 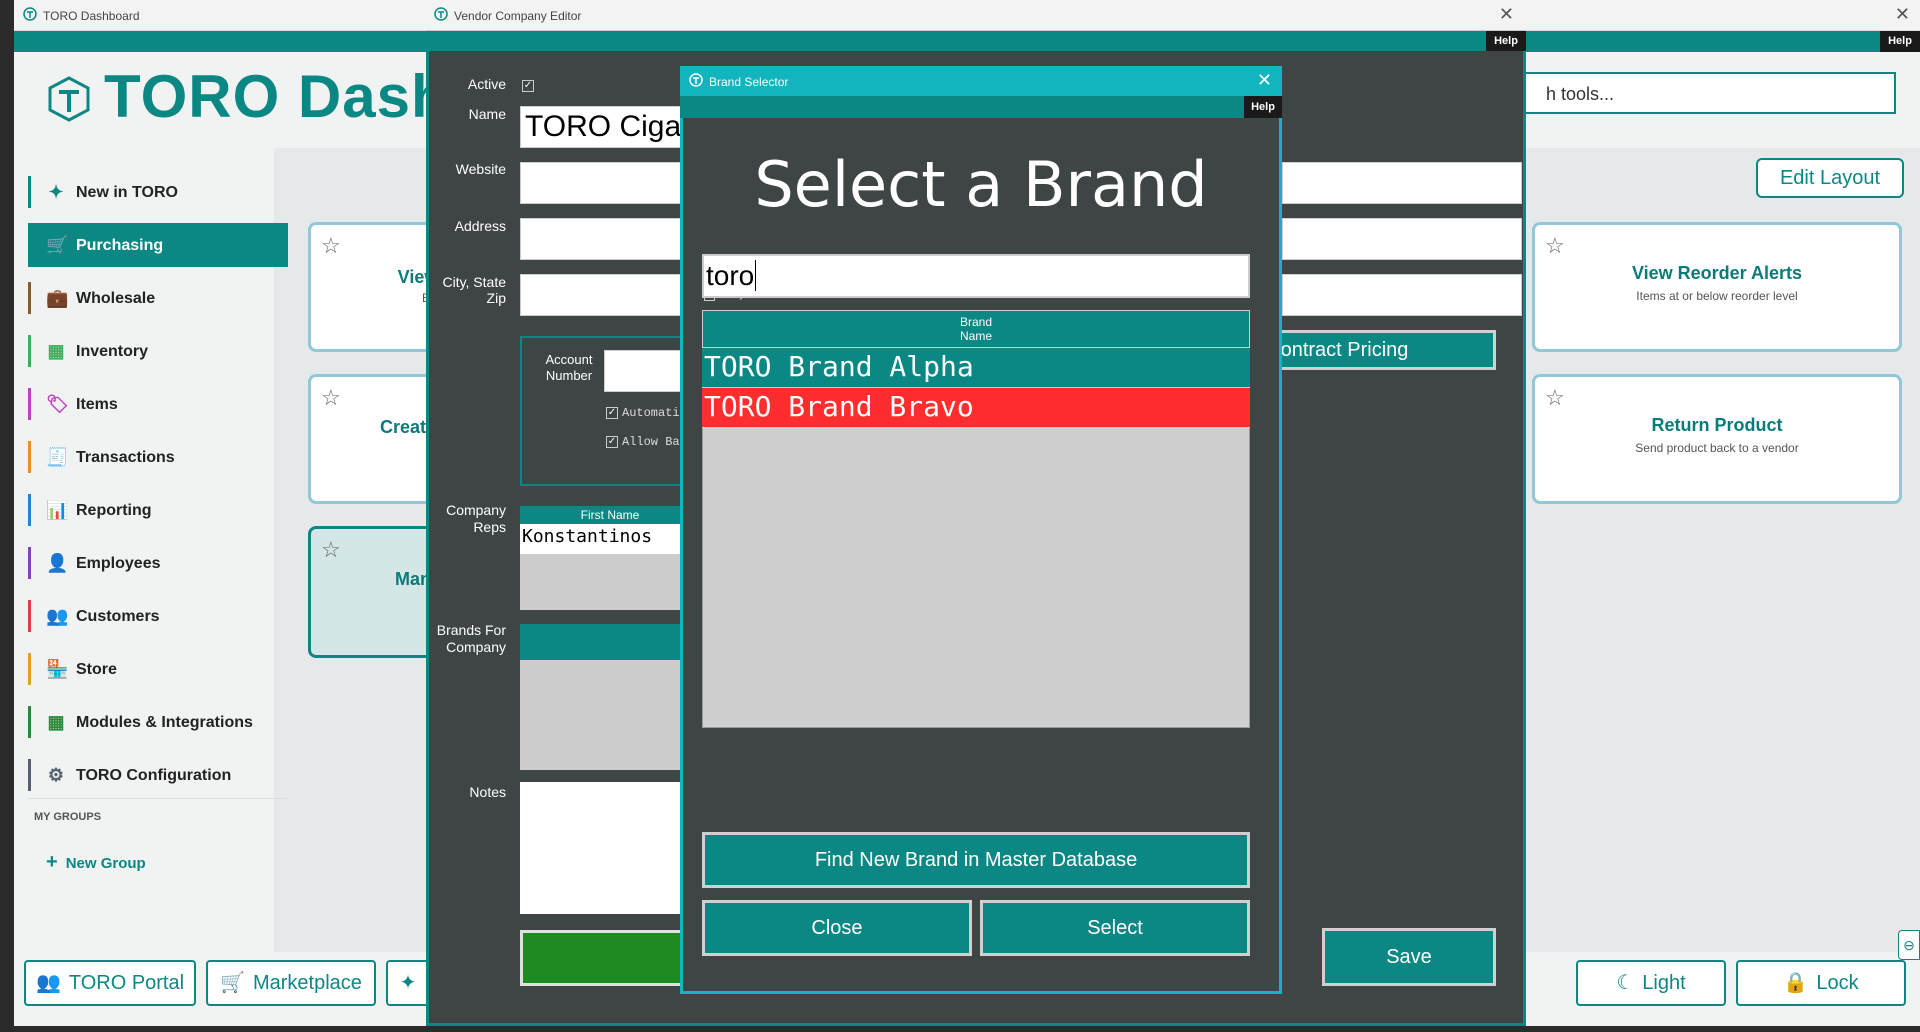 I want to click on website-field-right, so click(x=1402, y=183).